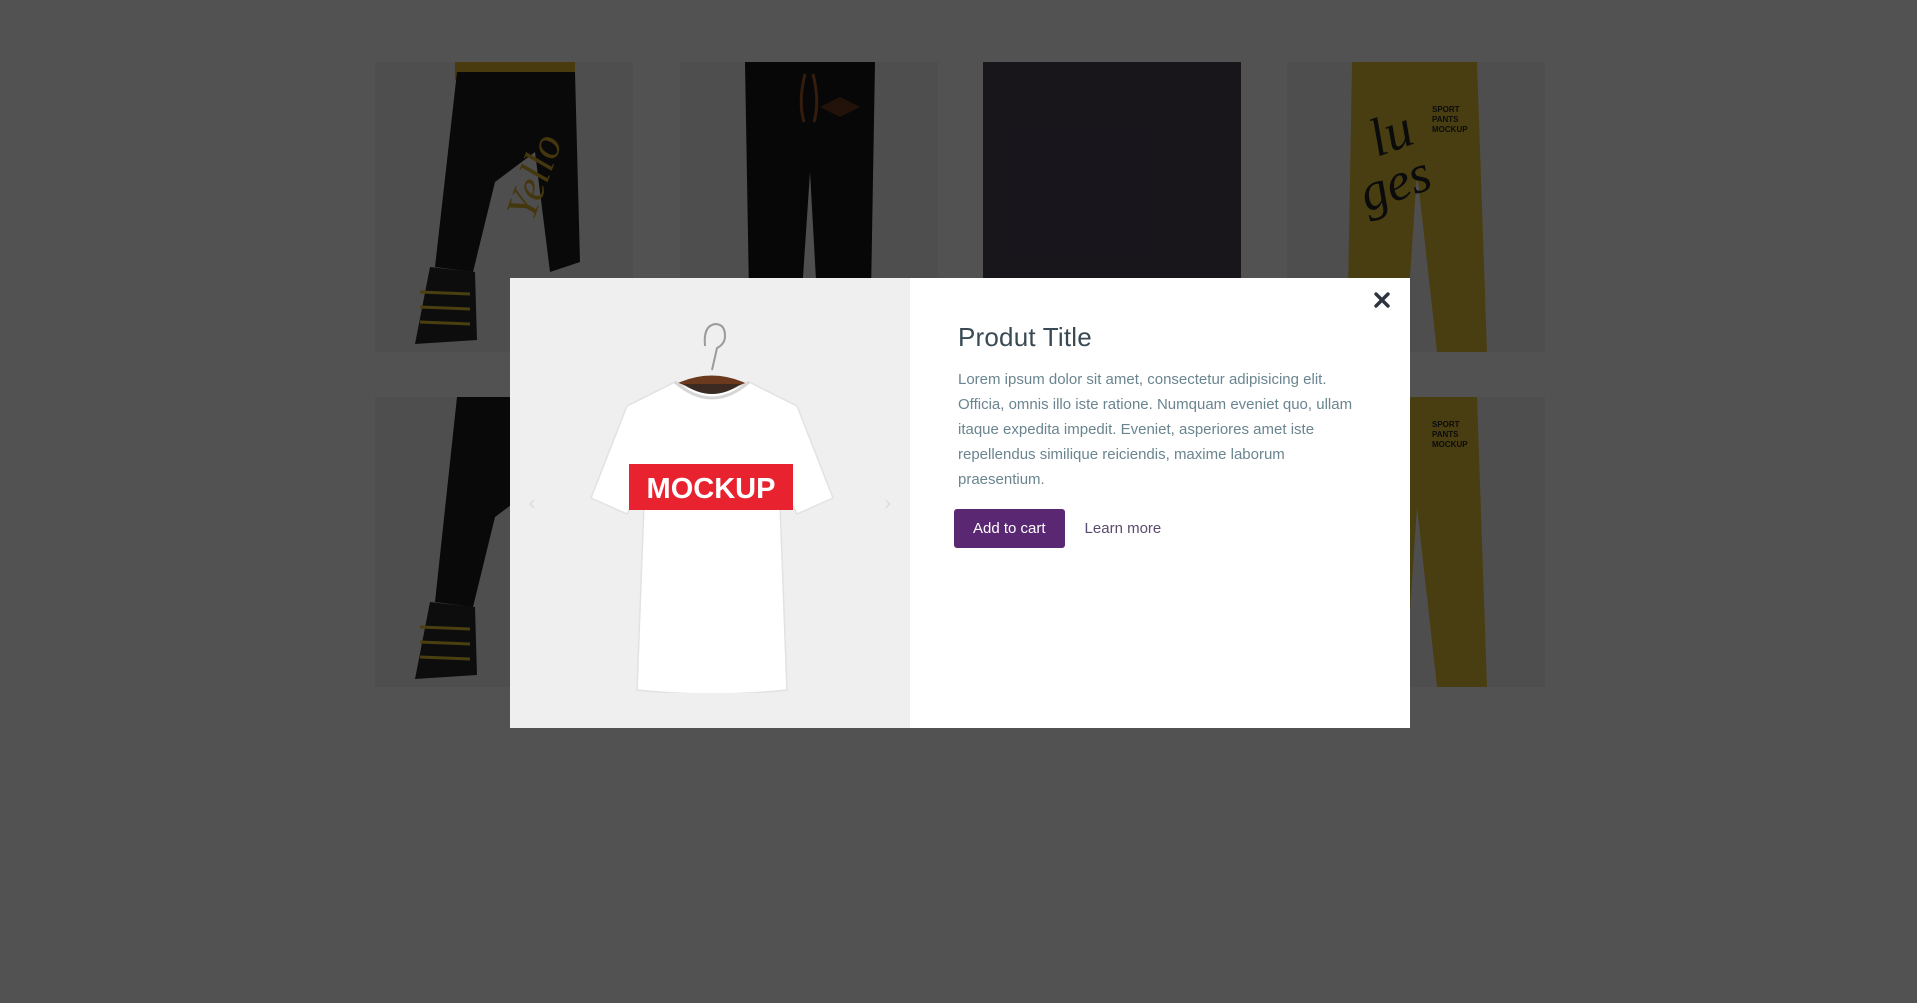  I want to click on product-actions: Add to cart Learn more, so click(1158, 528).